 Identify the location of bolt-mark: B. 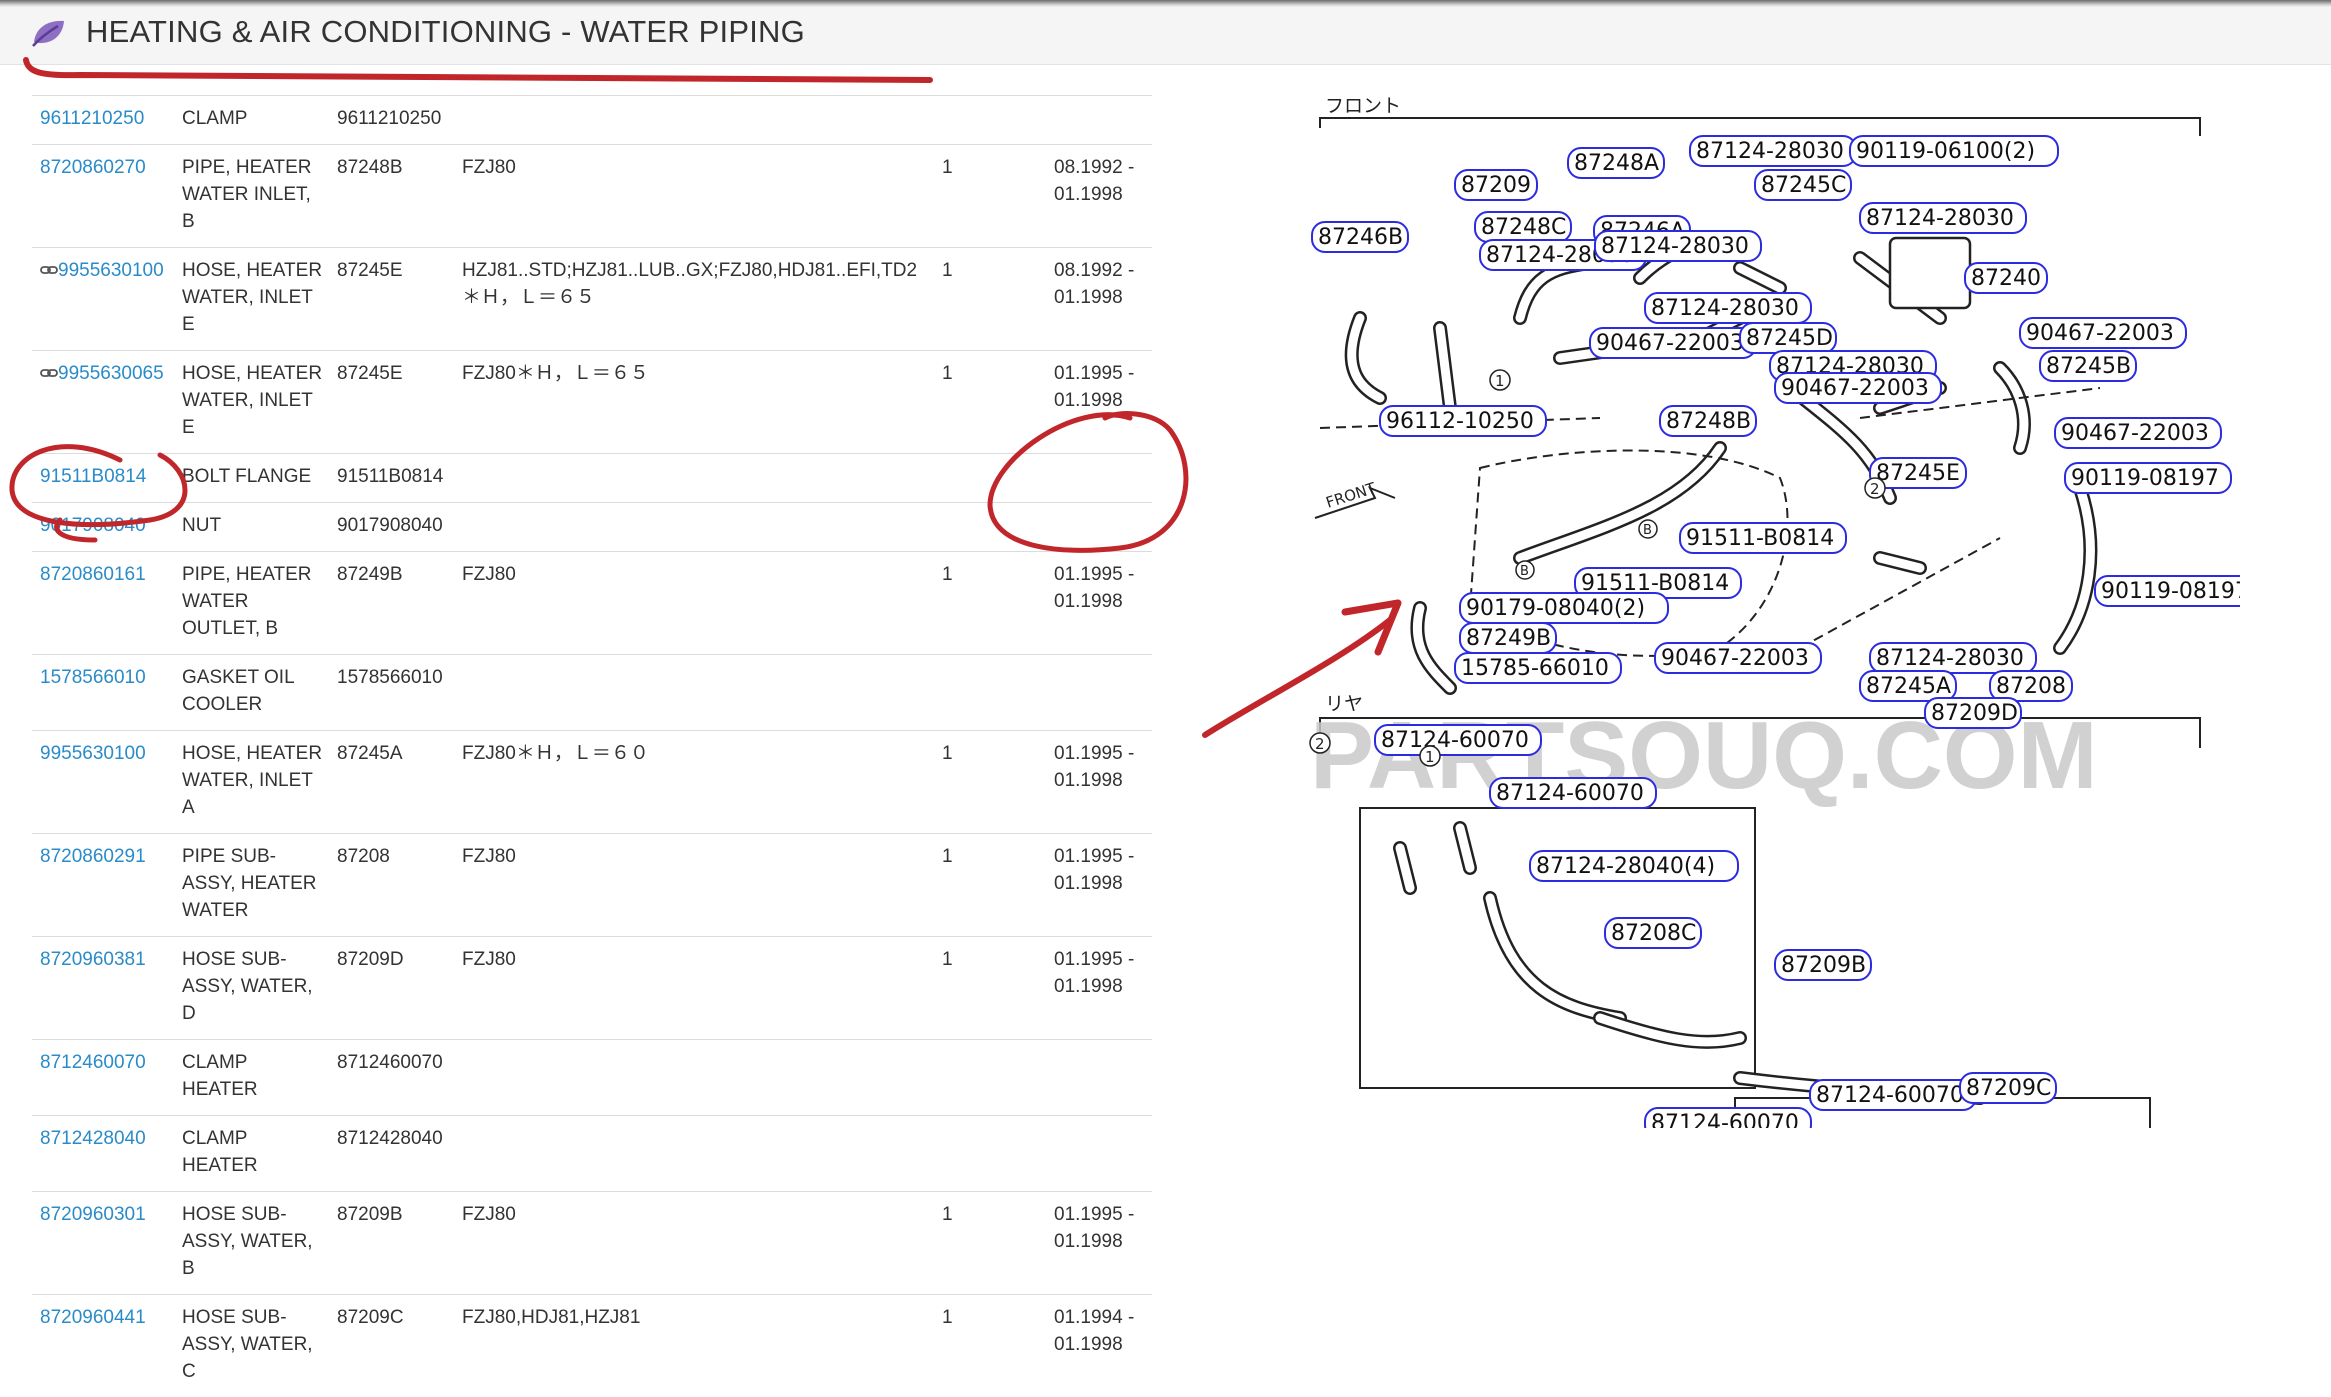
(1647, 530).